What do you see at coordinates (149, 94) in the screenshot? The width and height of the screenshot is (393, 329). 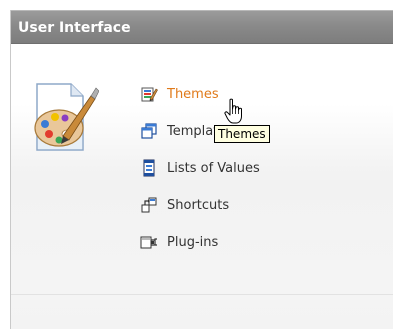 I see `themes-icon` at bounding box center [149, 94].